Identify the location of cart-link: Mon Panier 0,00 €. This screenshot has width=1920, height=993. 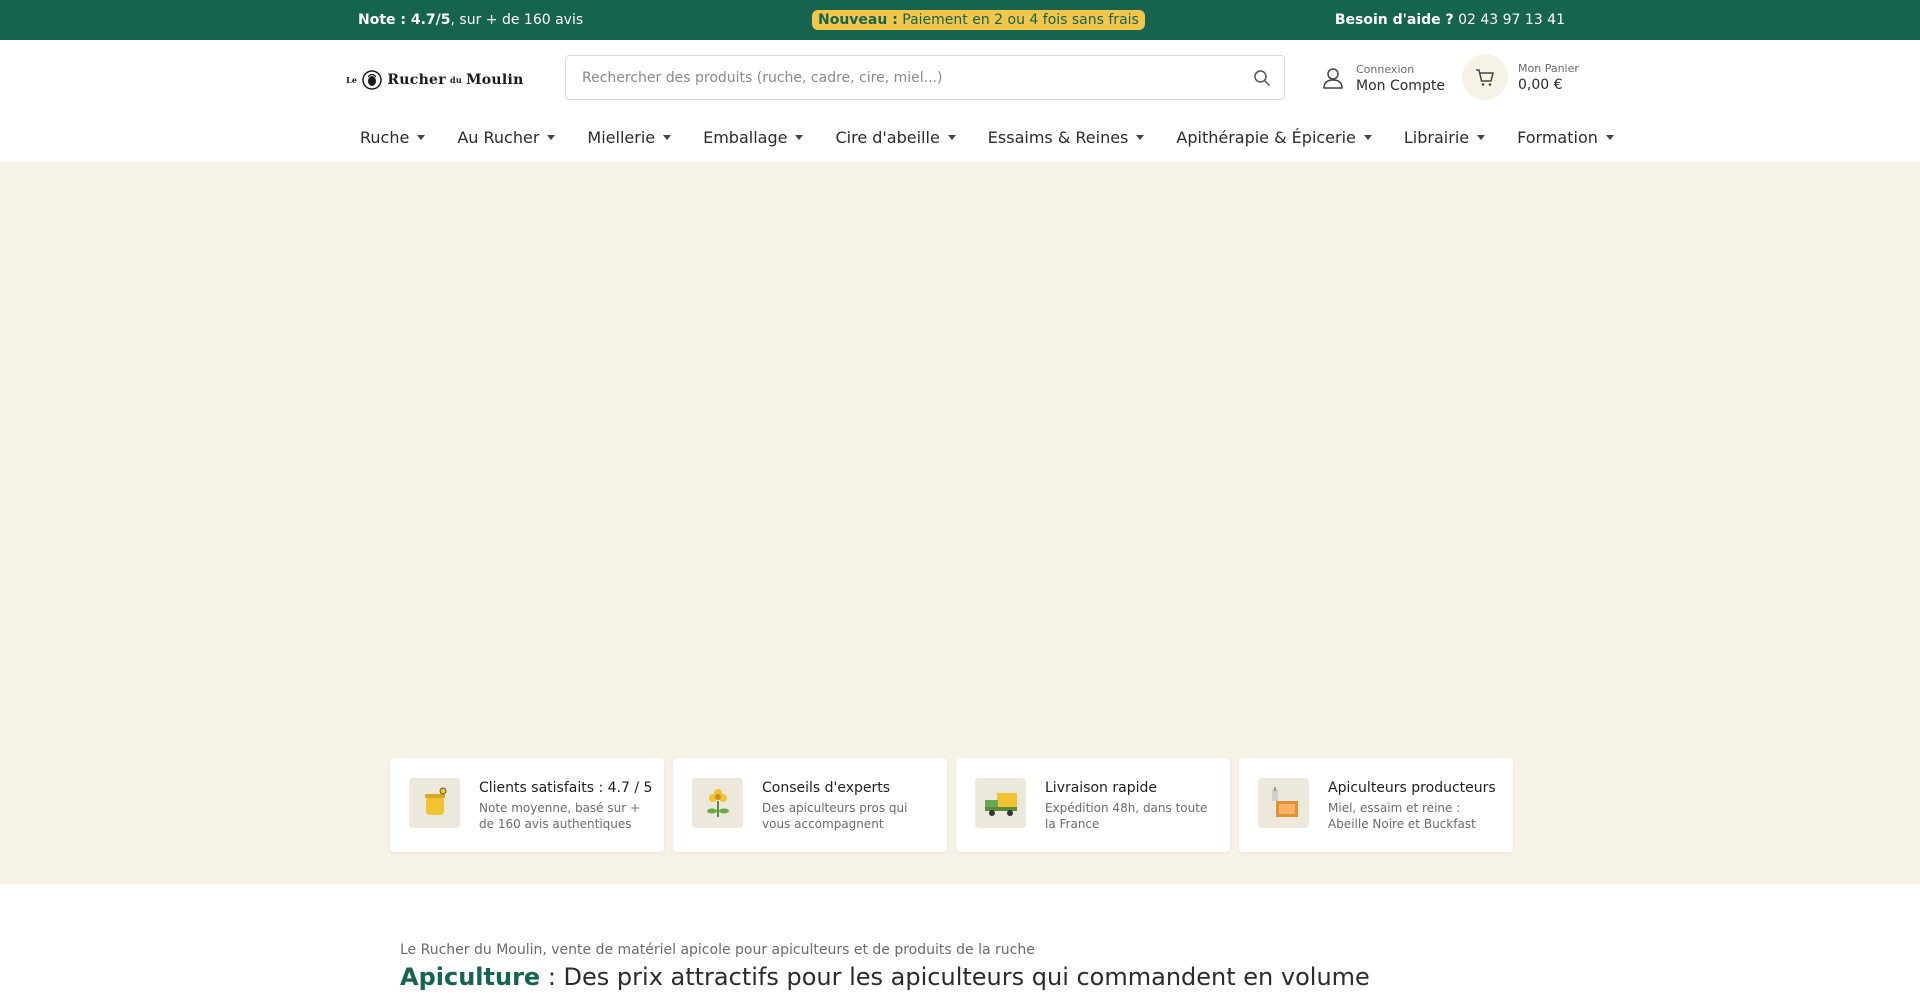
(1520, 77).